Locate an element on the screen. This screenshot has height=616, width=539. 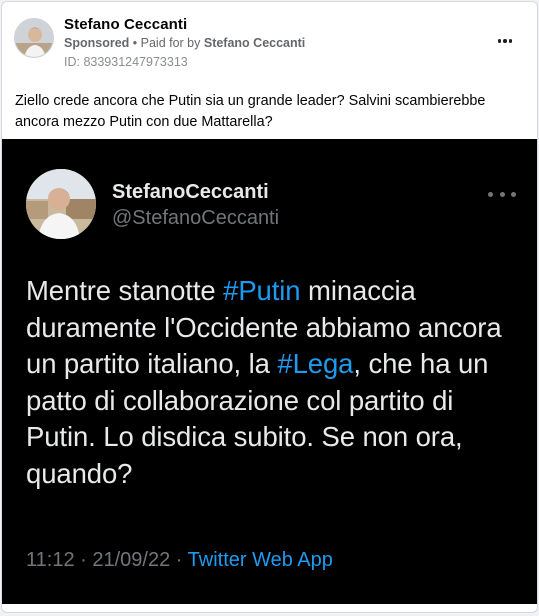
sponsored-label: Sponsored is located at coordinates (96, 43).